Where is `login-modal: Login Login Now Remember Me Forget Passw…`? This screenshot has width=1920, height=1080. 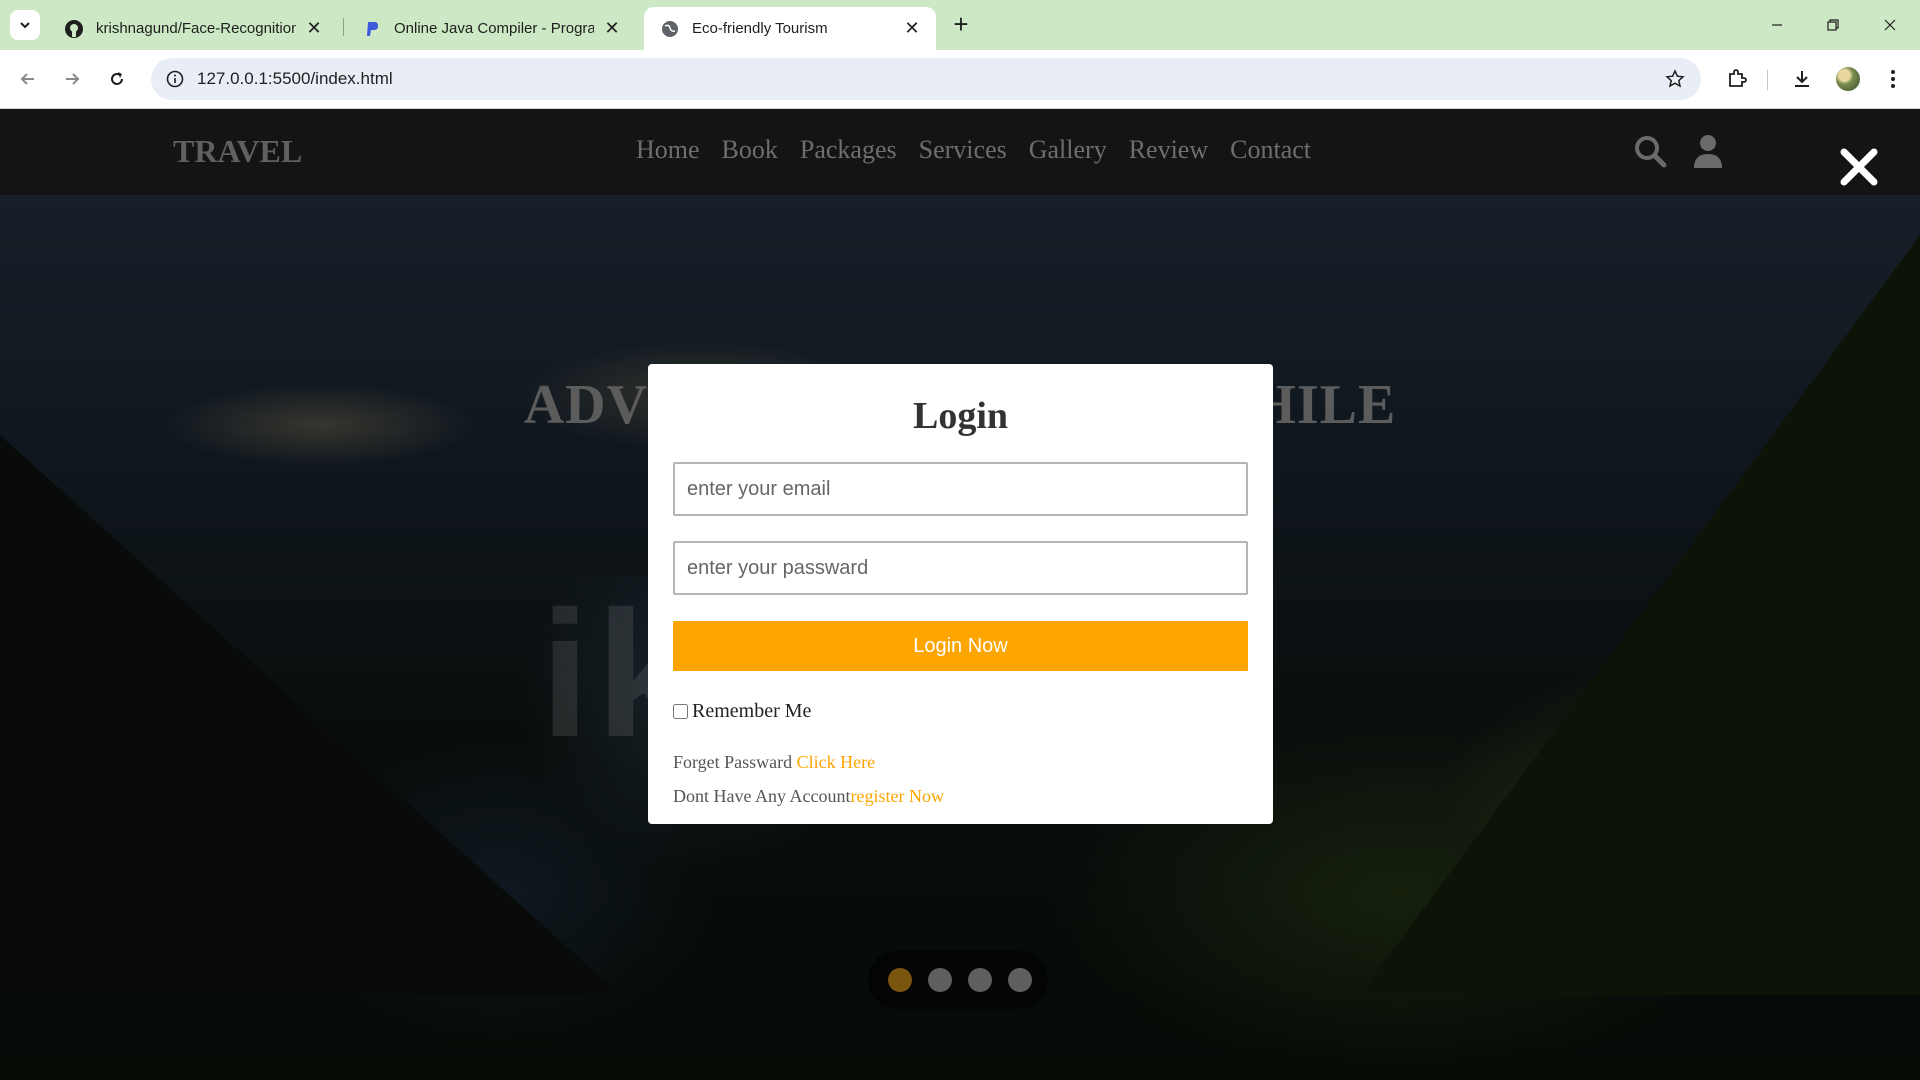
login-modal: Login Login Now Remember Me Forget Passw… is located at coordinates (960, 594).